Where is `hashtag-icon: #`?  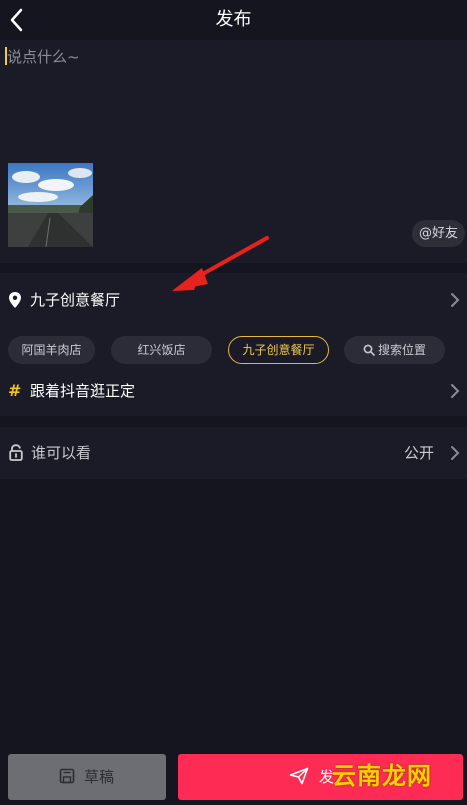
hashtag-icon: # is located at coordinates (15, 390).